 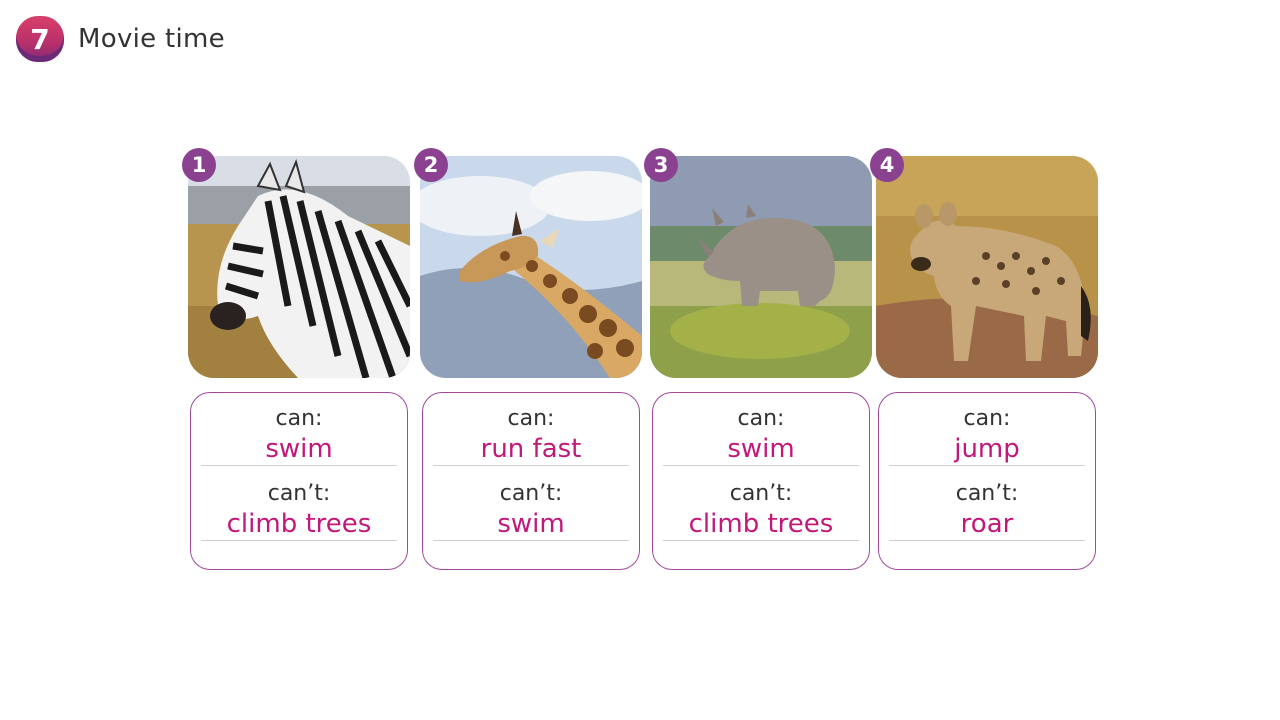 I want to click on lesson-number-badge: 7, so click(x=40, y=39).